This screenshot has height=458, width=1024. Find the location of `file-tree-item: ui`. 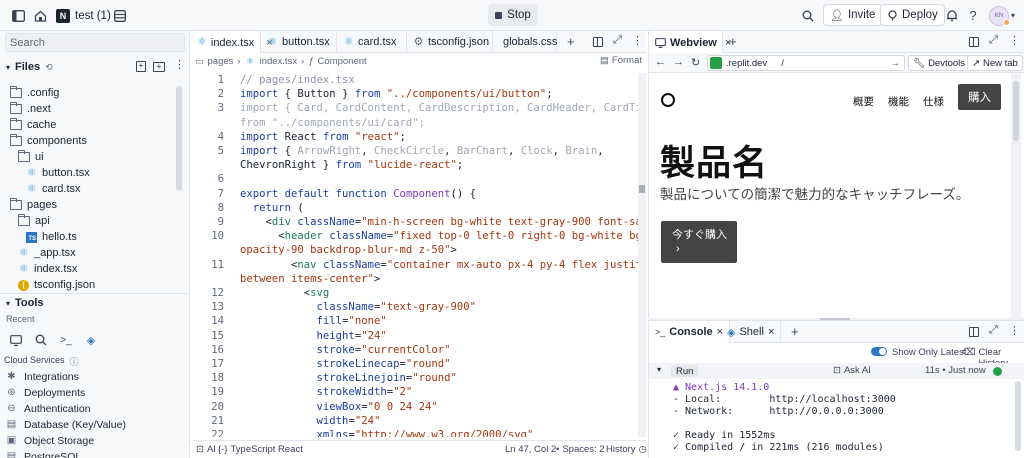

file-tree-item: ui is located at coordinates (31, 157).